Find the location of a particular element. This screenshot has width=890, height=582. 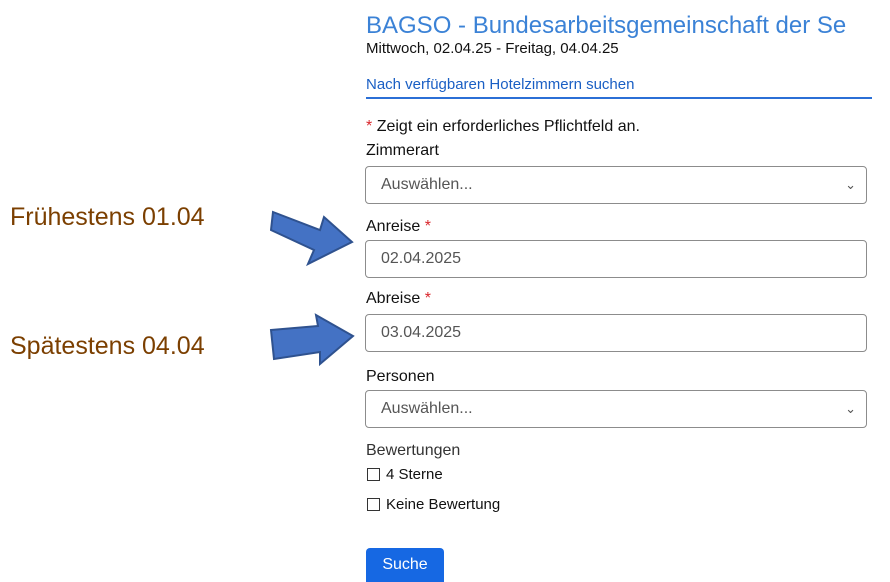

annotation-earliest: Frühestens 01.04 is located at coordinates (107, 217).